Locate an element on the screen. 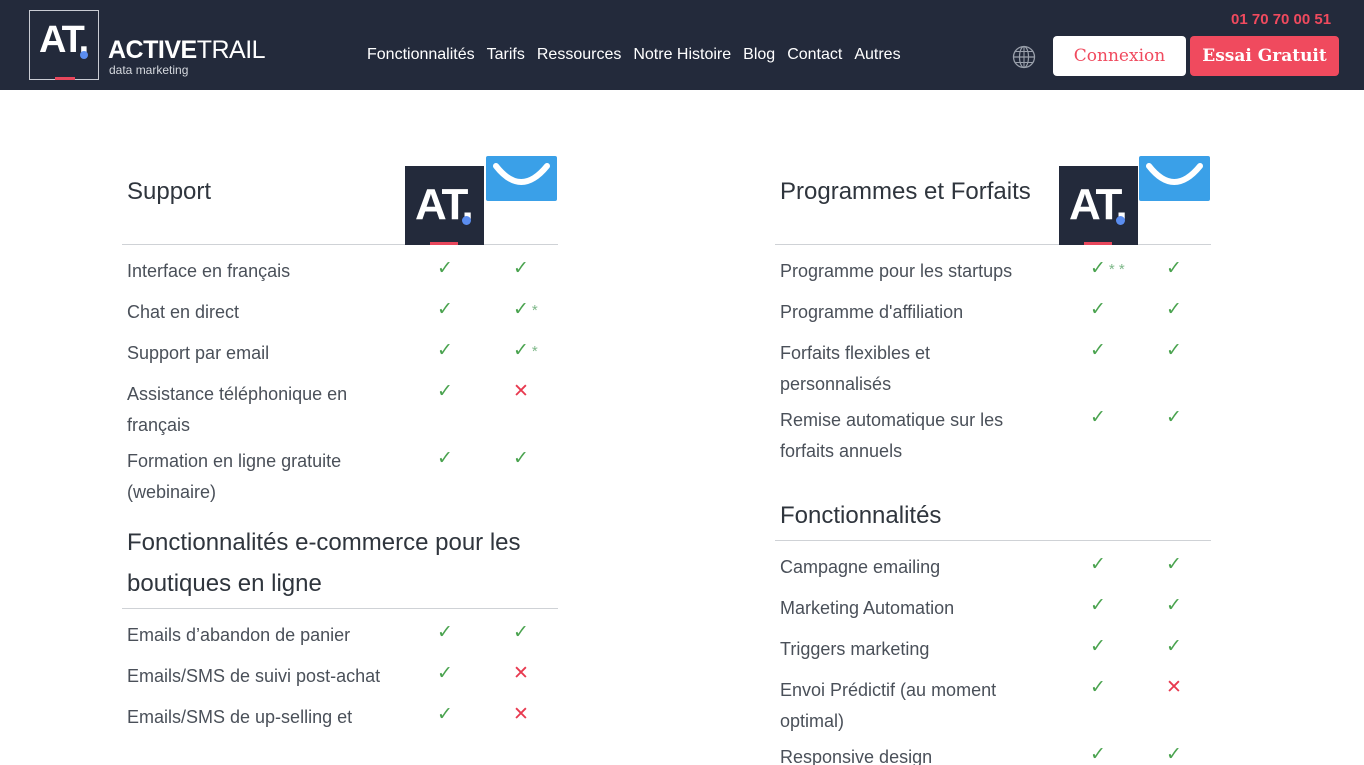 This screenshot has height=765, width=1364. comparison-row: Envoi Prédictif (au moment optimal) ✓ ✕ is located at coordinates (993, 703).